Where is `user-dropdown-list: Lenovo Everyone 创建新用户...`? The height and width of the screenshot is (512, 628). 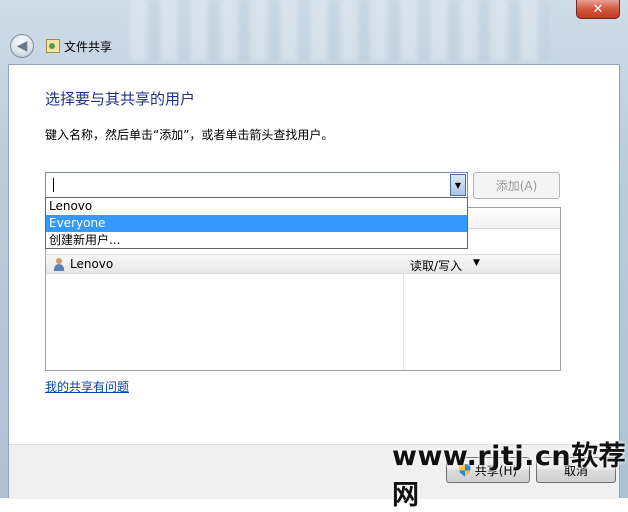 user-dropdown-list: Lenovo Everyone 创建新用户... is located at coordinates (256, 223).